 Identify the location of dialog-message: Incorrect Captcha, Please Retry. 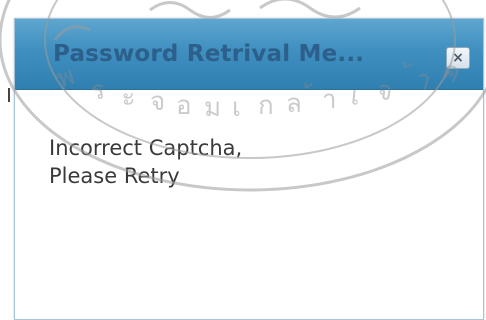
(145, 162).